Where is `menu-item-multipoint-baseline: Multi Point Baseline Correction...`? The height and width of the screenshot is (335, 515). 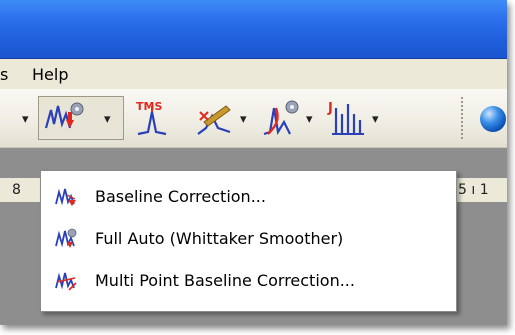
menu-item-multipoint-baseline: Multi Point Baseline Correction... is located at coordinates (247, 281).